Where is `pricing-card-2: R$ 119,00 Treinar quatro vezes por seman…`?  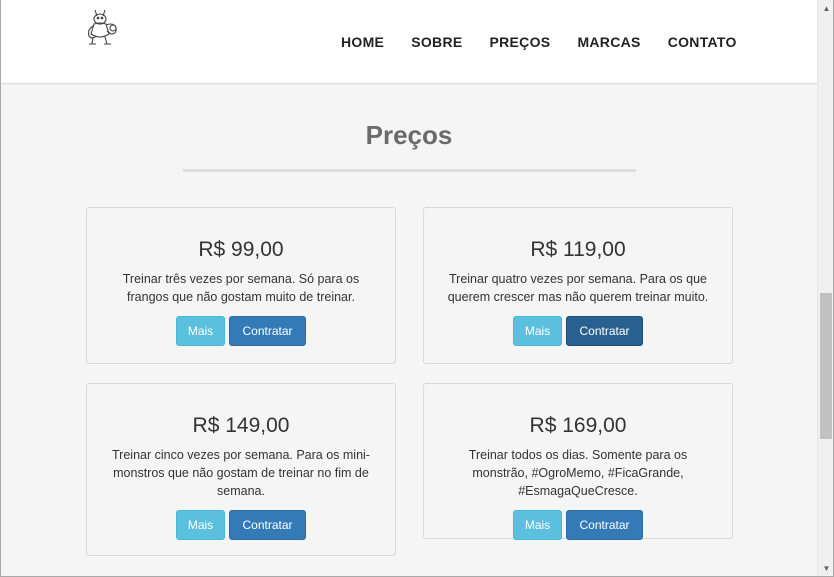 pricing-card-2: R$ 119,00 Treinar quatro vezes por seman… is located at coordinates (578, 285).